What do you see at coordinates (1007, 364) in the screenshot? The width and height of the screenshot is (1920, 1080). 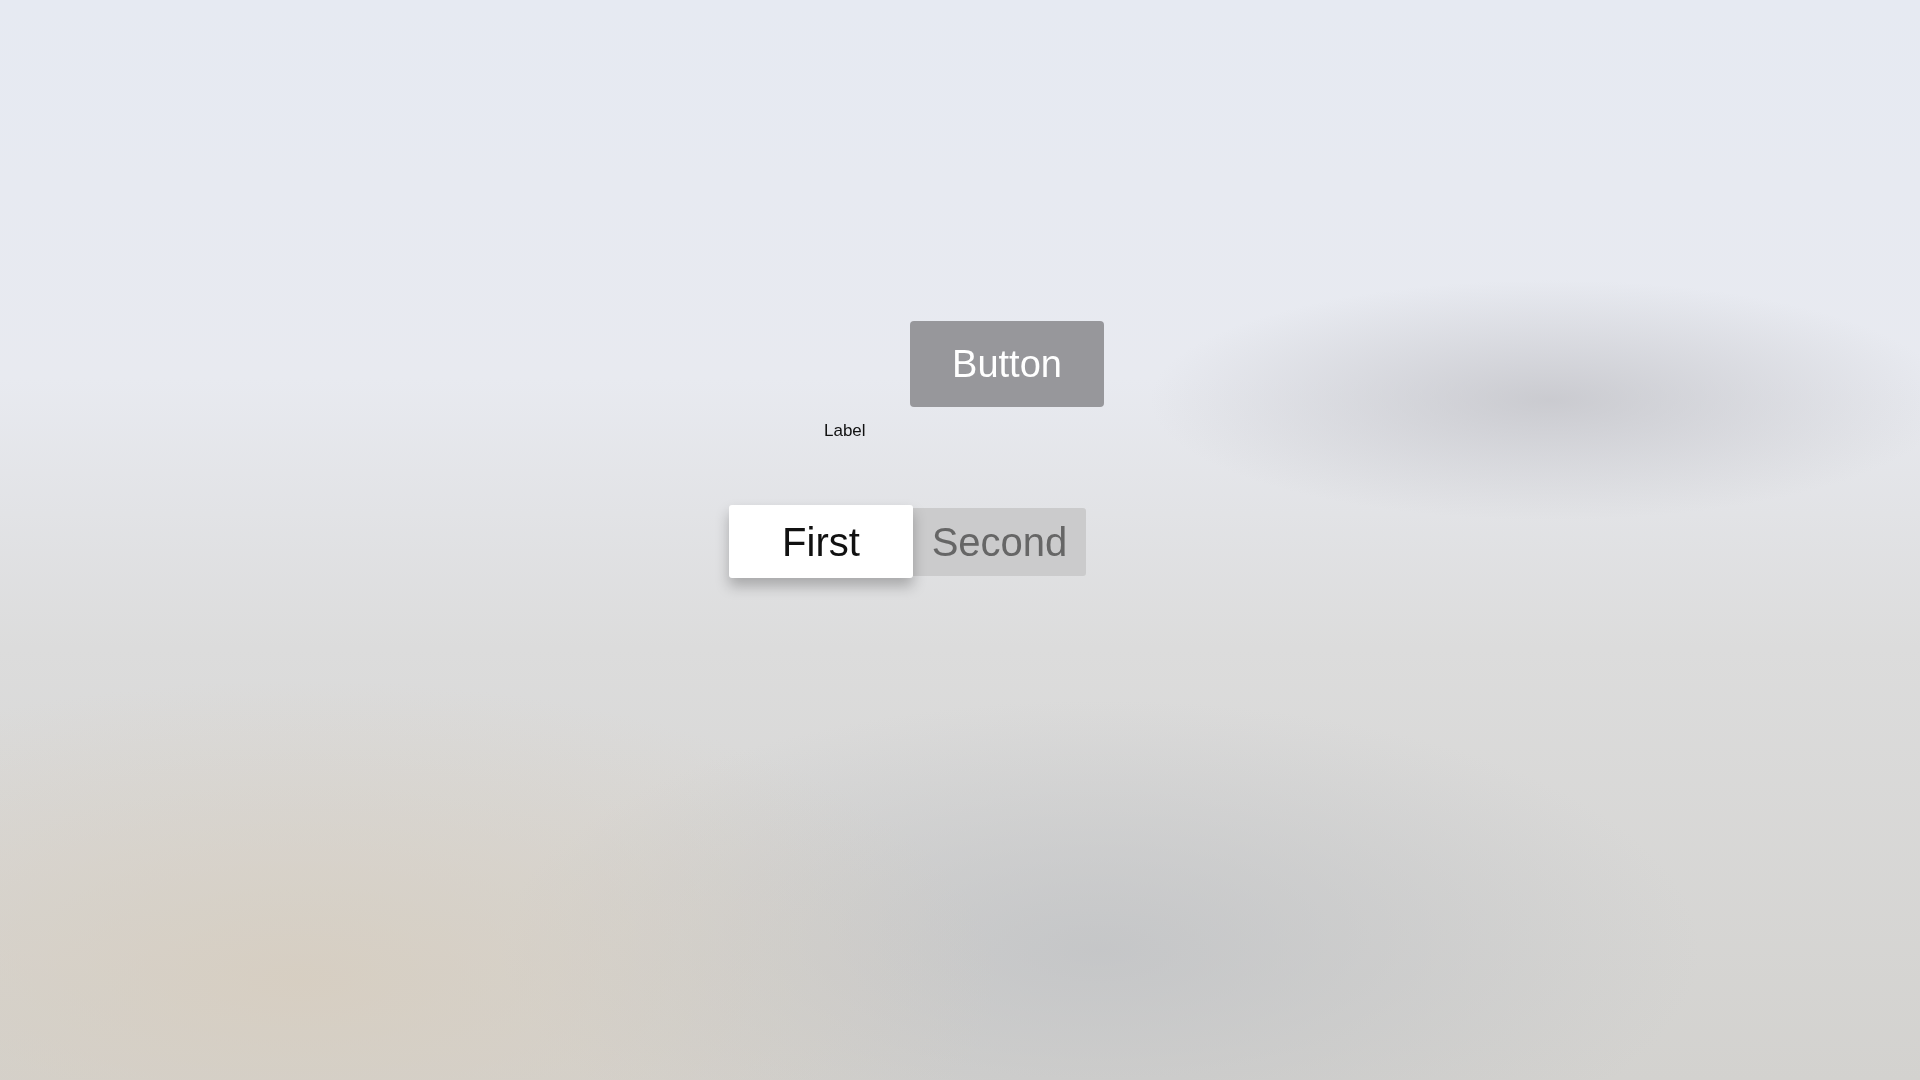 I see `button: Button` at bounding box center [1007, 364].